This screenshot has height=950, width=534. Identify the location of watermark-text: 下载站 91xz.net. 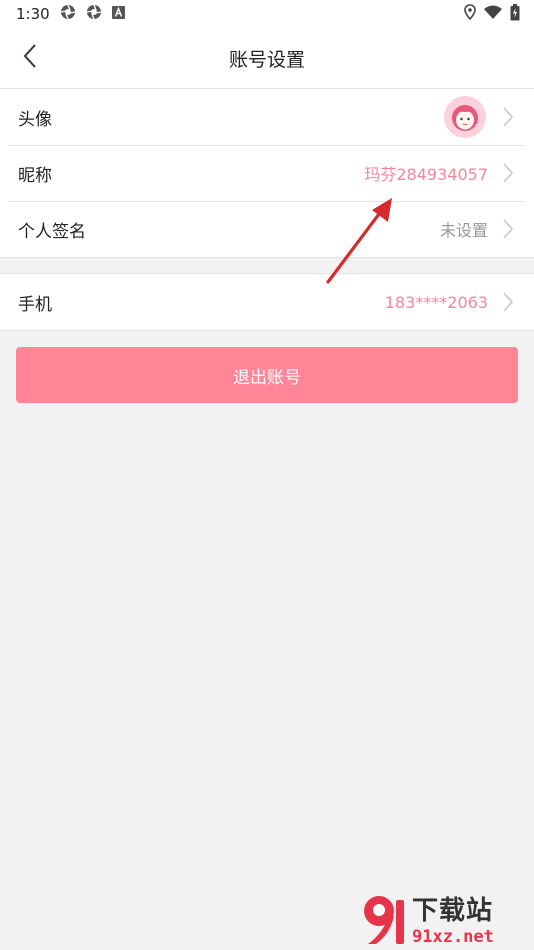
(453, 922).